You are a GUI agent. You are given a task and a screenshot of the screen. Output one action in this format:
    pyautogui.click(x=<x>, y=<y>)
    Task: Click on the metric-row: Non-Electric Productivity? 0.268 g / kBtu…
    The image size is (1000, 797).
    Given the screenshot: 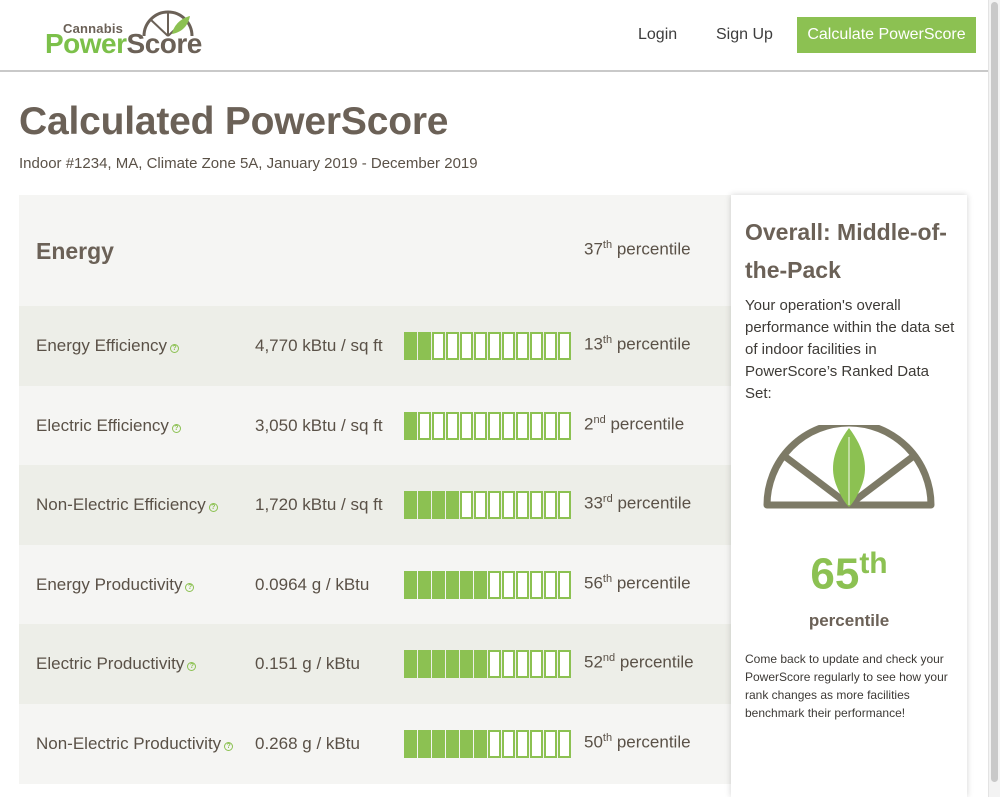 What is the action you would take?
    pyautogui.click(x=375, y=744)
    